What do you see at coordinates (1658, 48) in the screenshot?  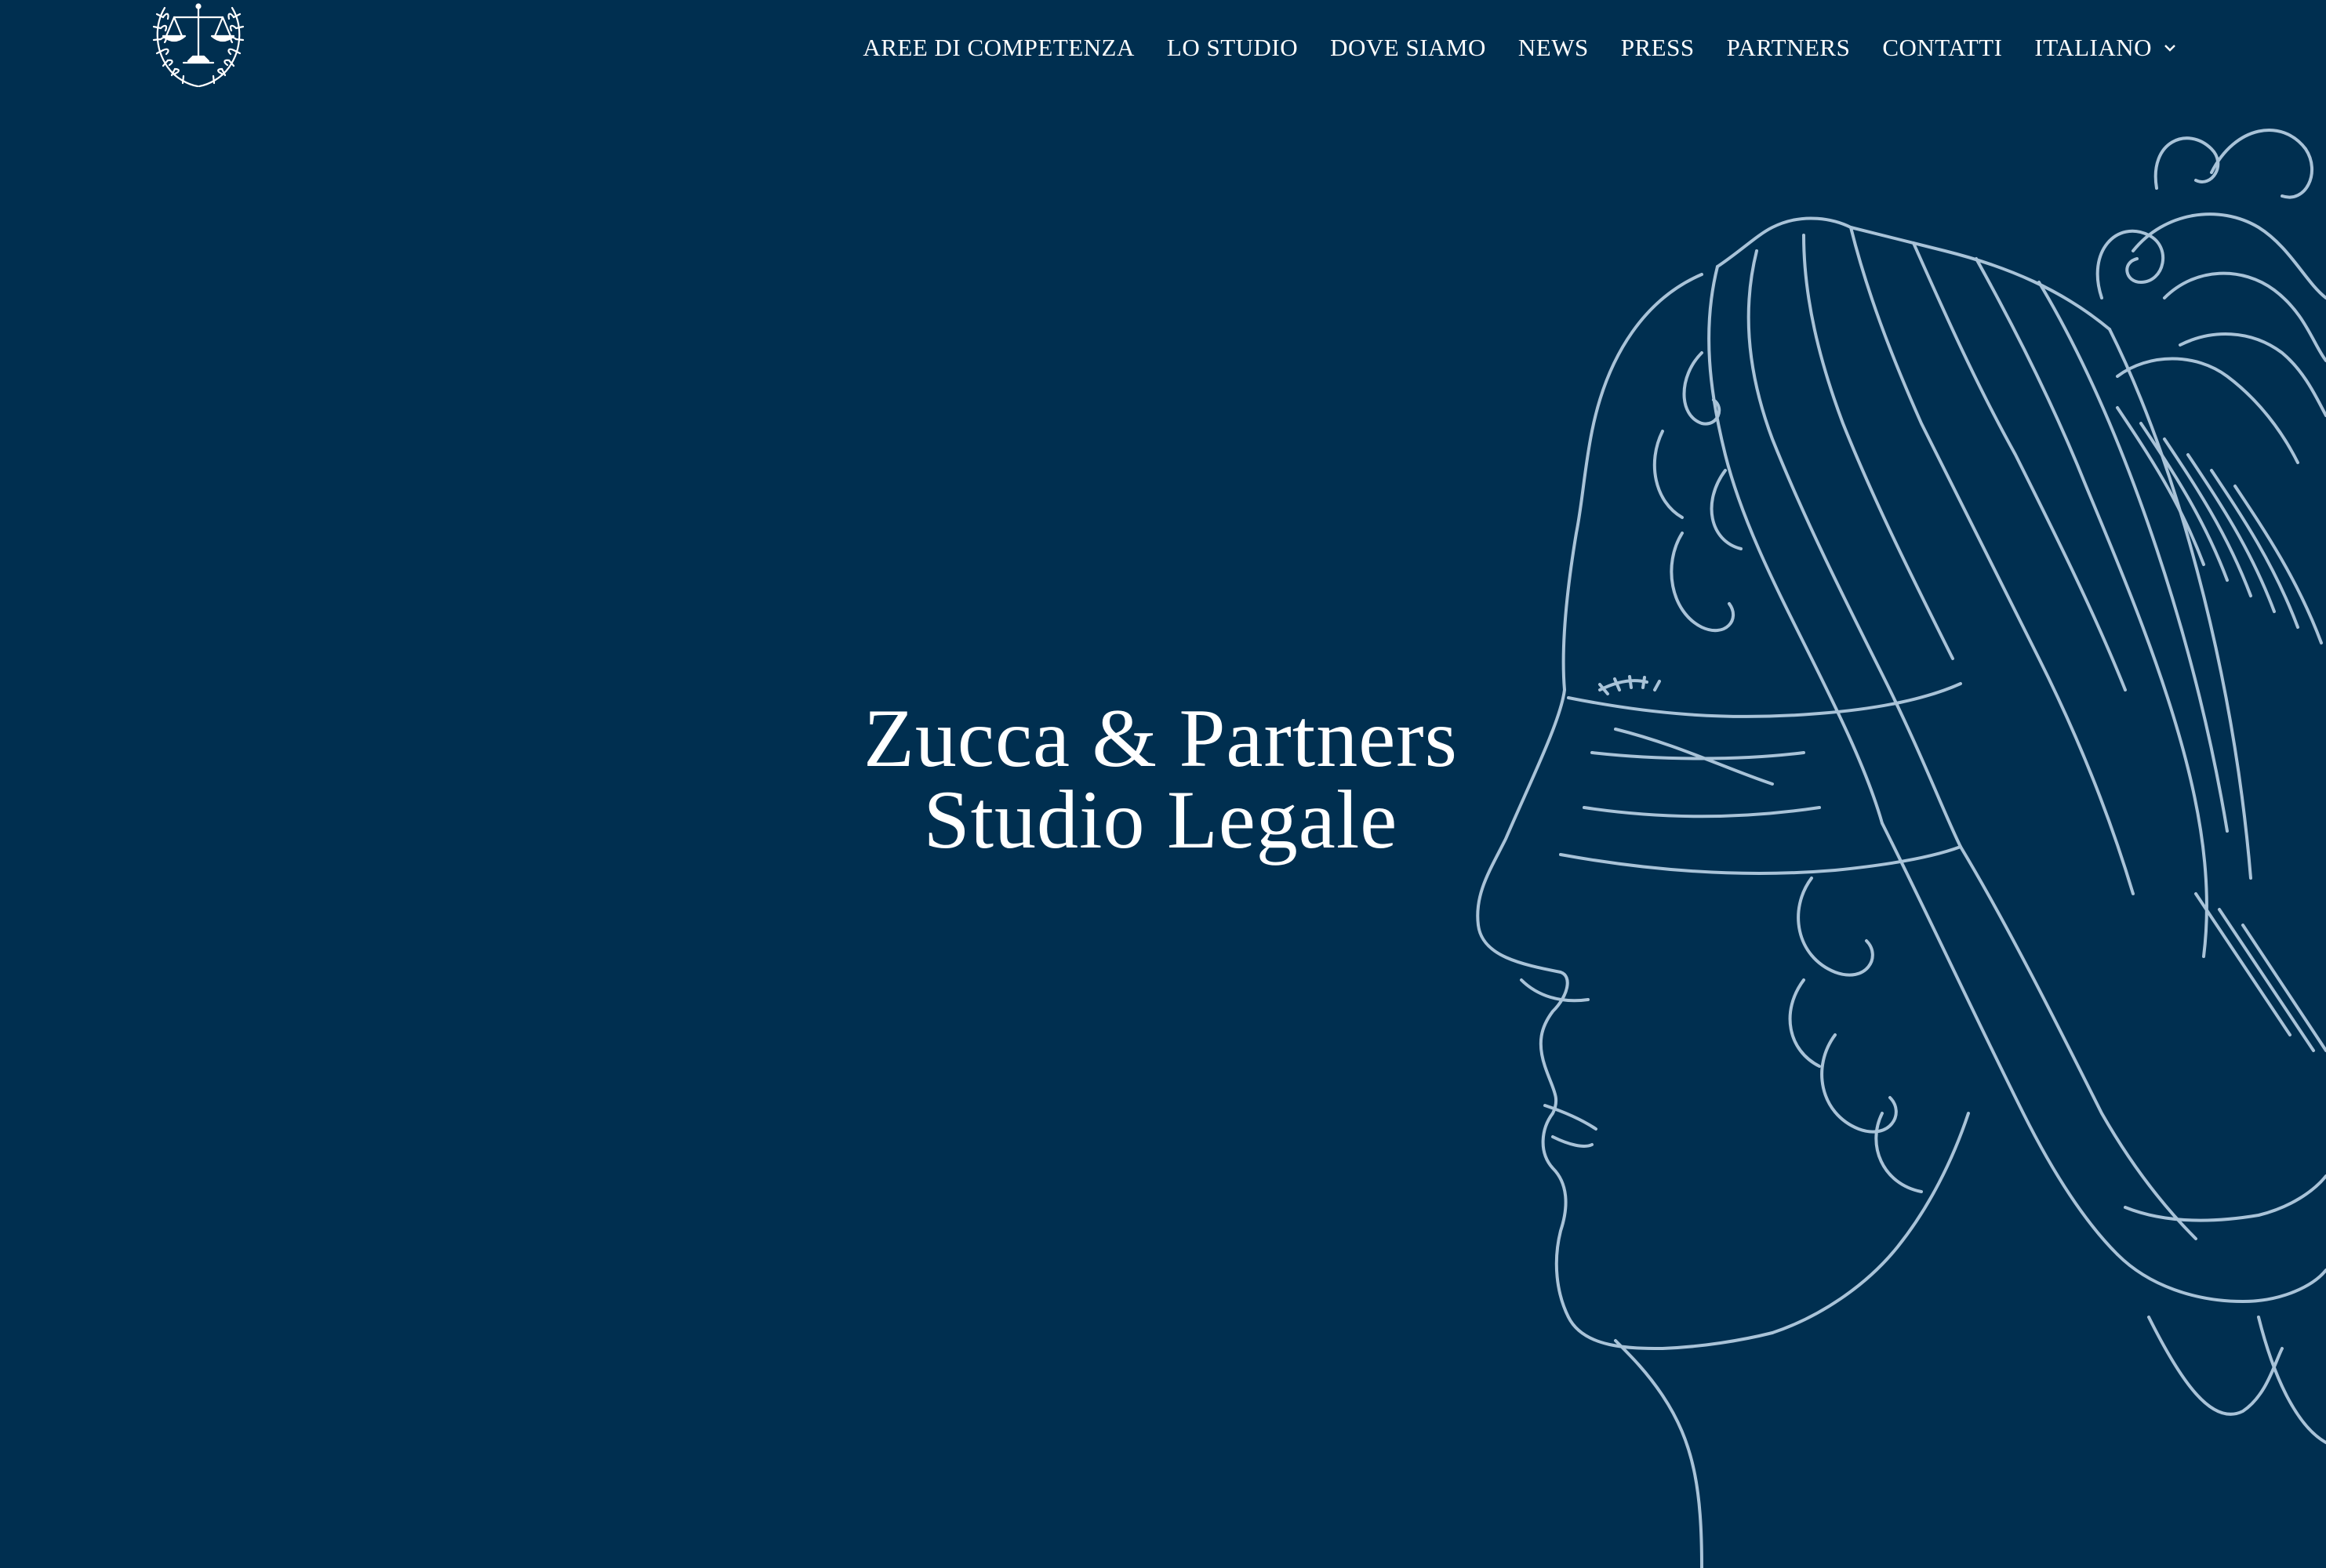 I see `nav-press: PRESS` at bounding box center [1658, 48].